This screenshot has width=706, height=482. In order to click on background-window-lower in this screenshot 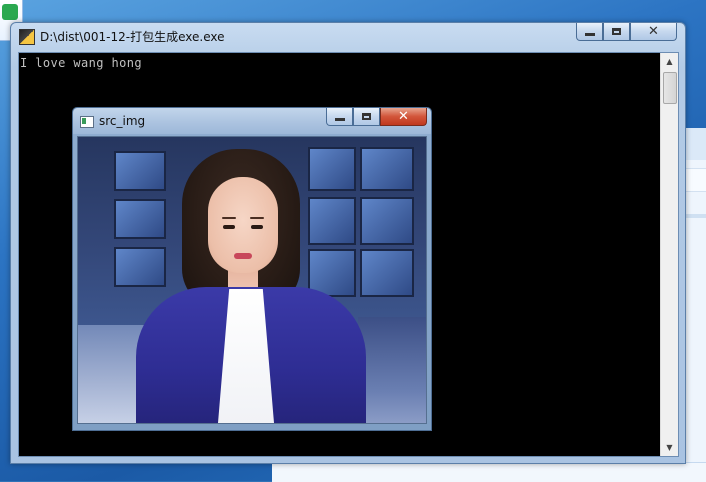, I will do `click(489, 472)`.